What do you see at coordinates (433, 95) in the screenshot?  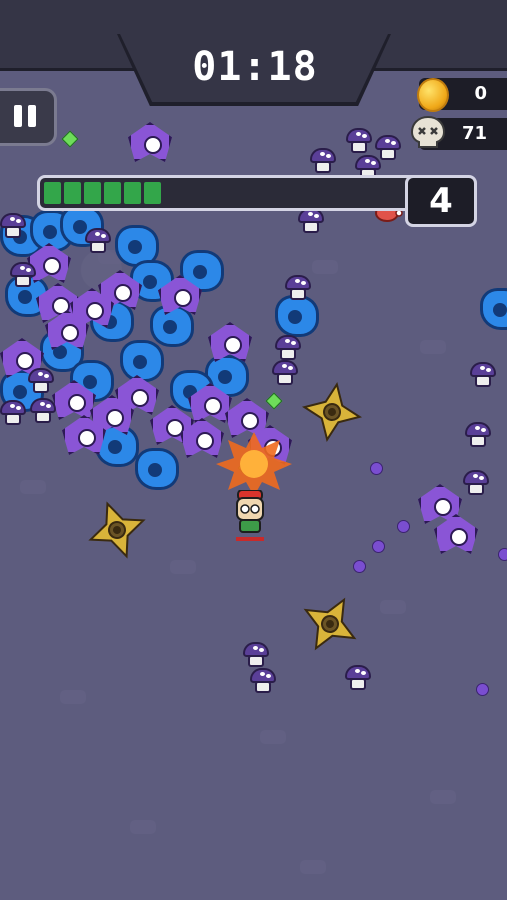 I see `coin-icon` at bounding box center [433, 95].